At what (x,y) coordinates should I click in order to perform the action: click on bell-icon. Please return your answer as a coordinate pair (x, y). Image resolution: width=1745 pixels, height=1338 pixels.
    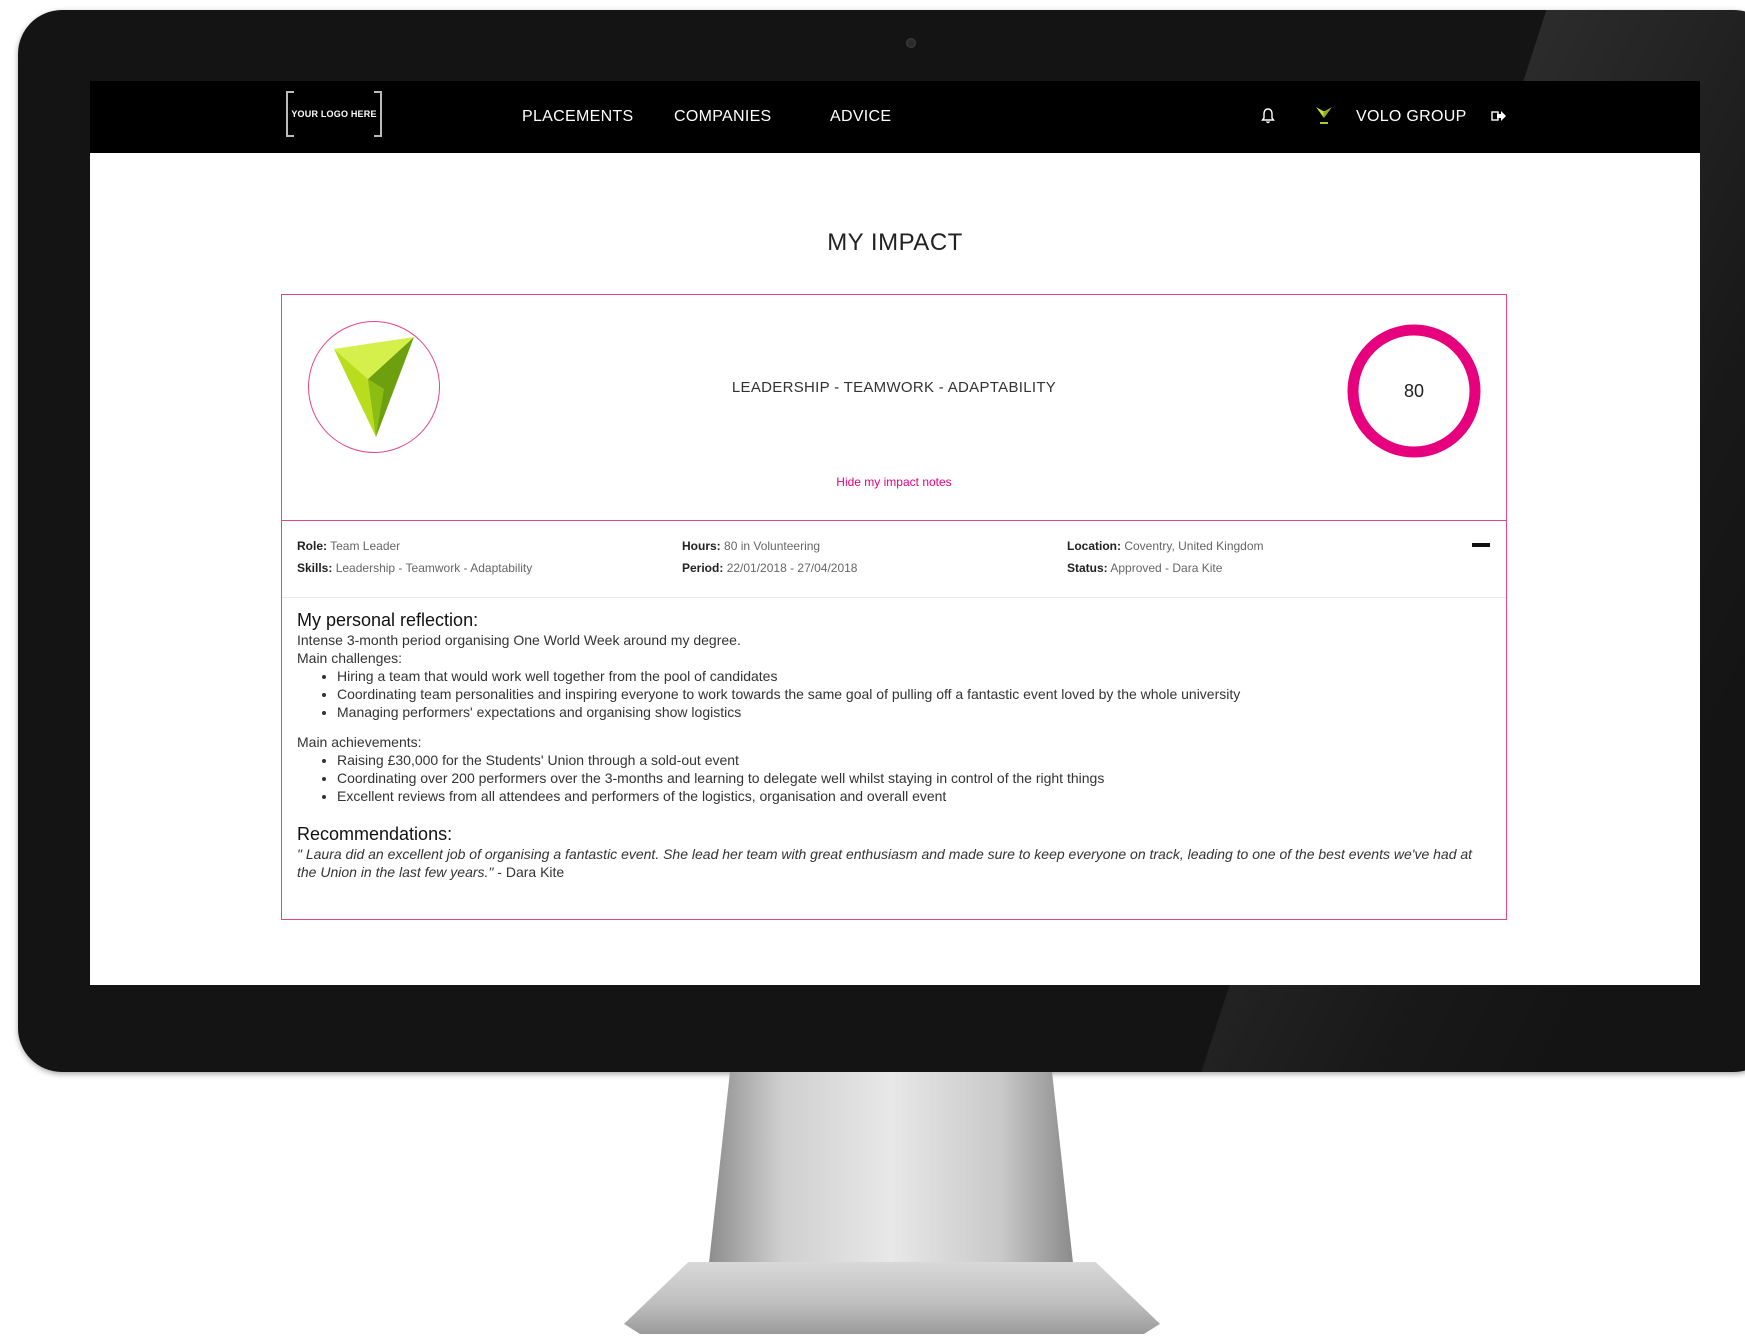
    Looking at the image, I should click on (1268, 116).